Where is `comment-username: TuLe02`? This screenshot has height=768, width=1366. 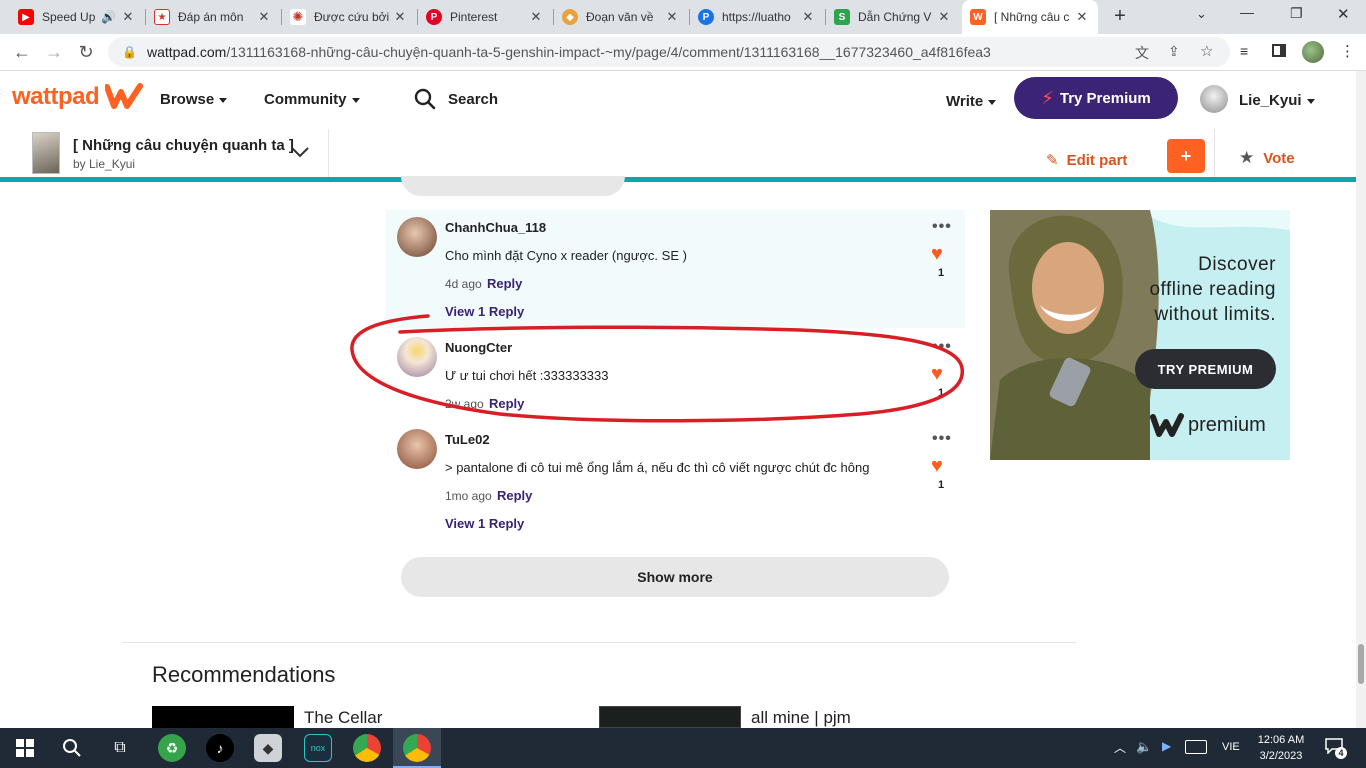
comment-username: TuLe02 is located at coordinates (467, 439).